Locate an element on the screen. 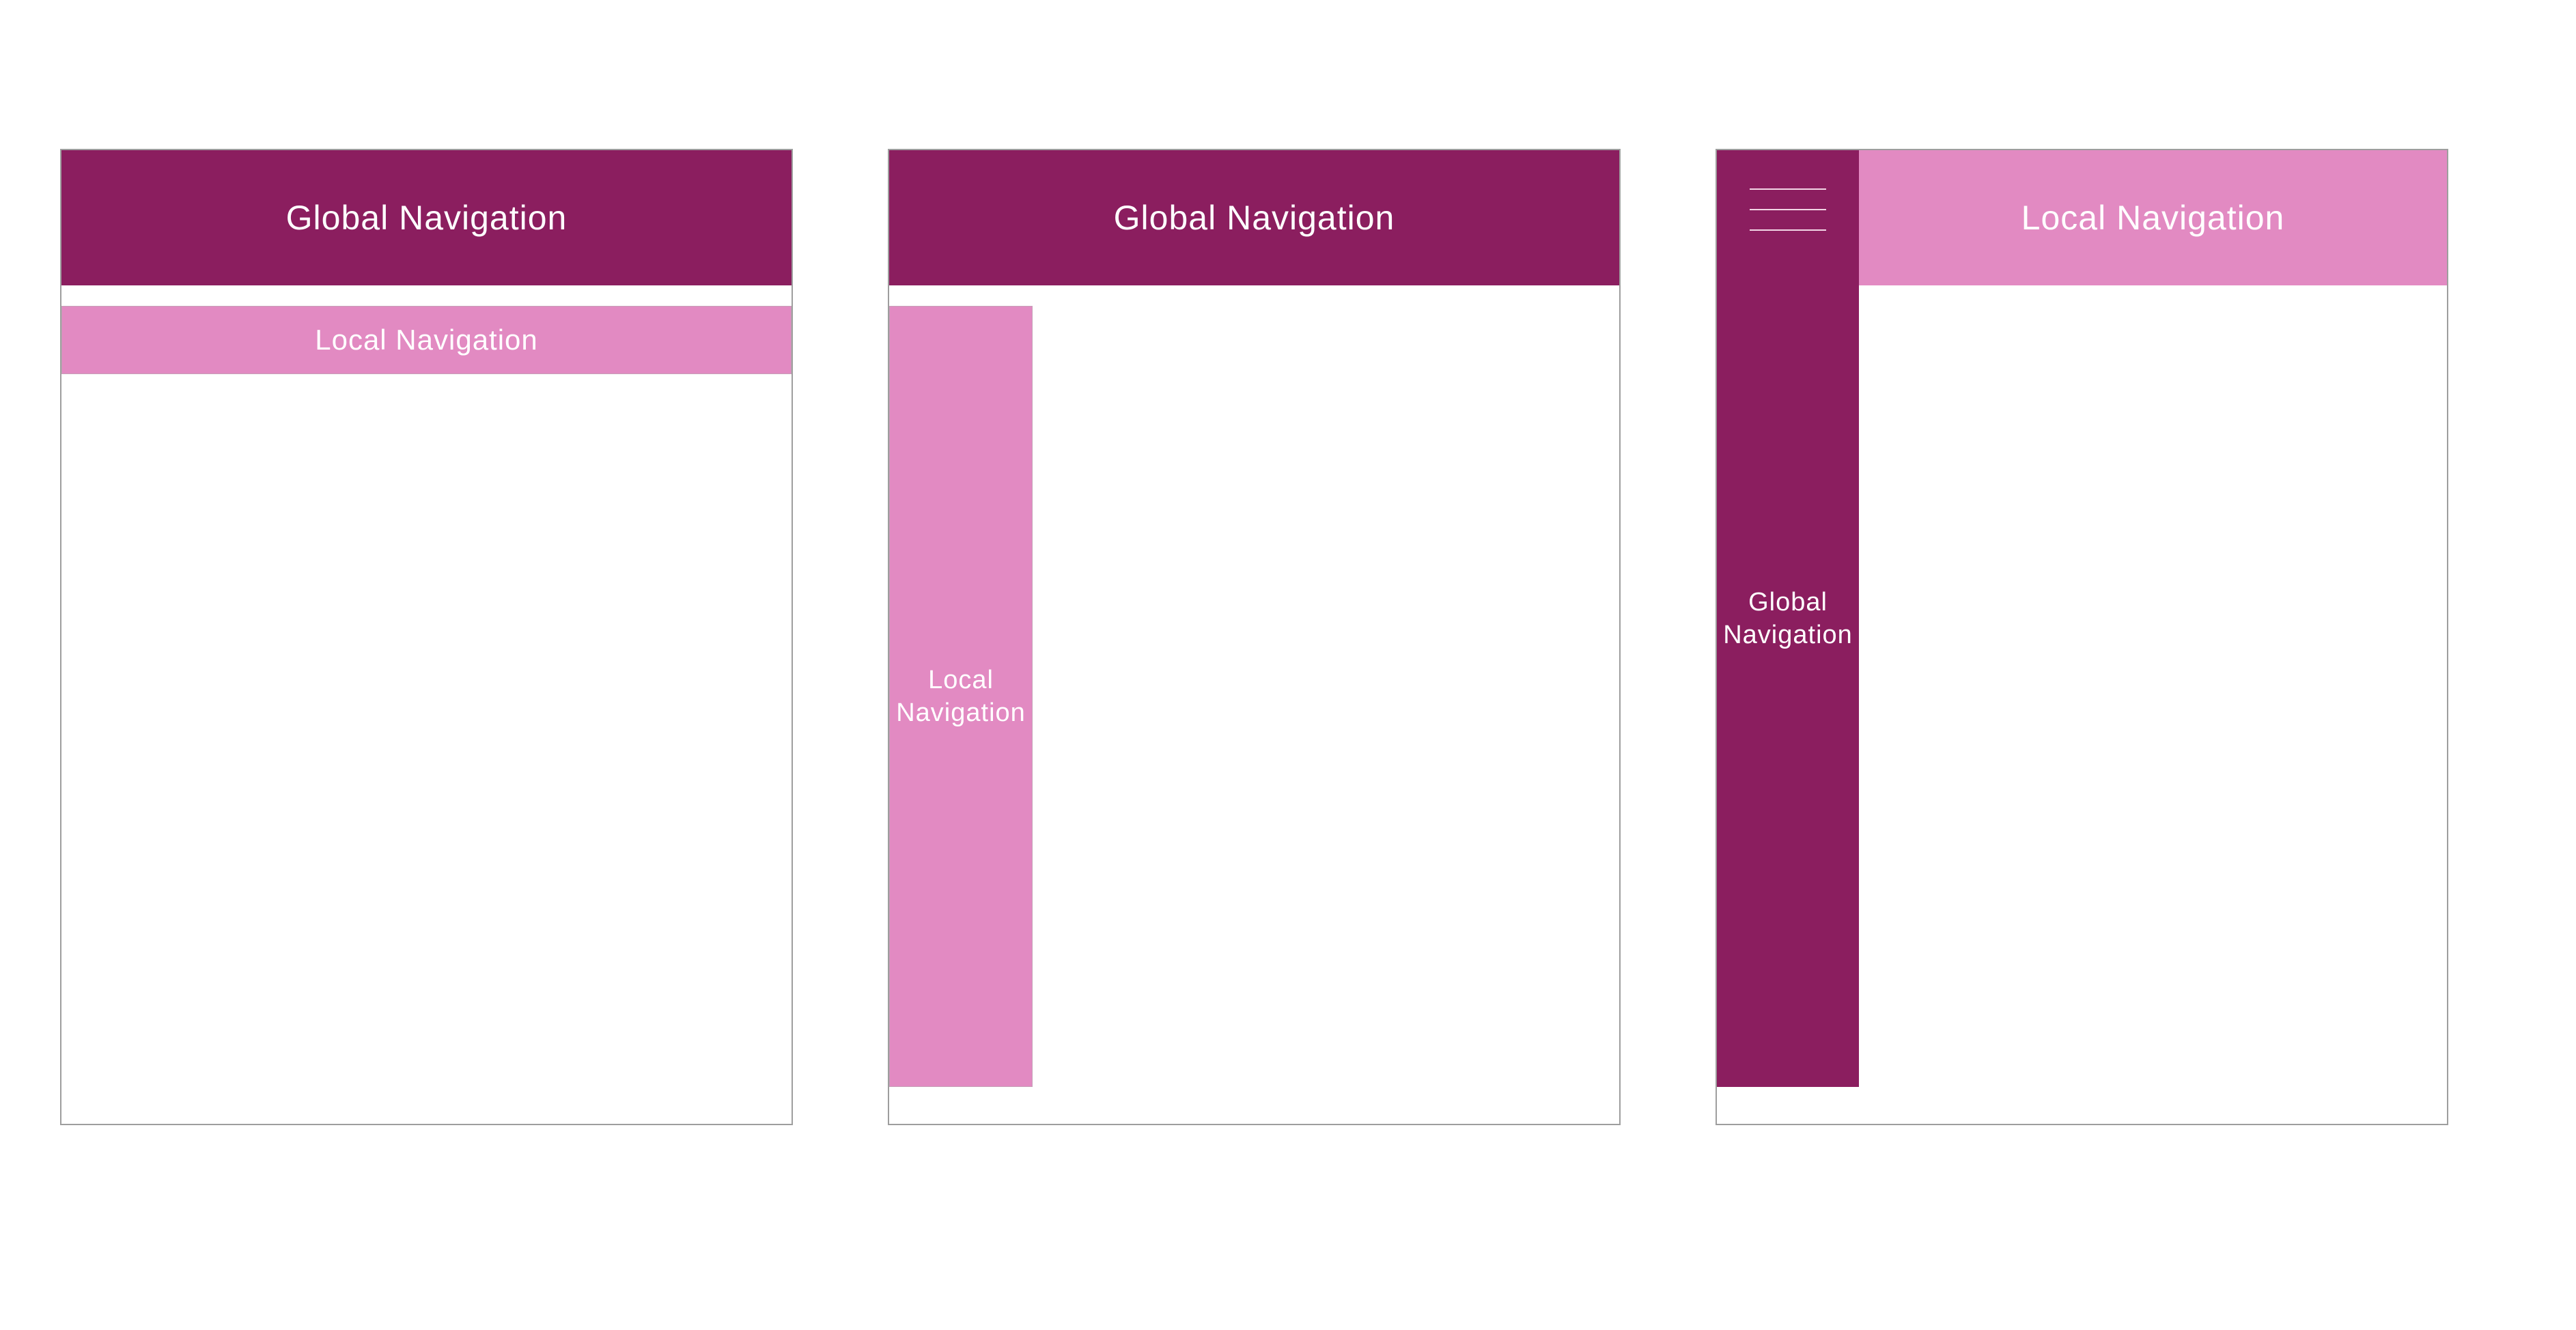  hamburger-icon is located at coordinates (1788, 209).